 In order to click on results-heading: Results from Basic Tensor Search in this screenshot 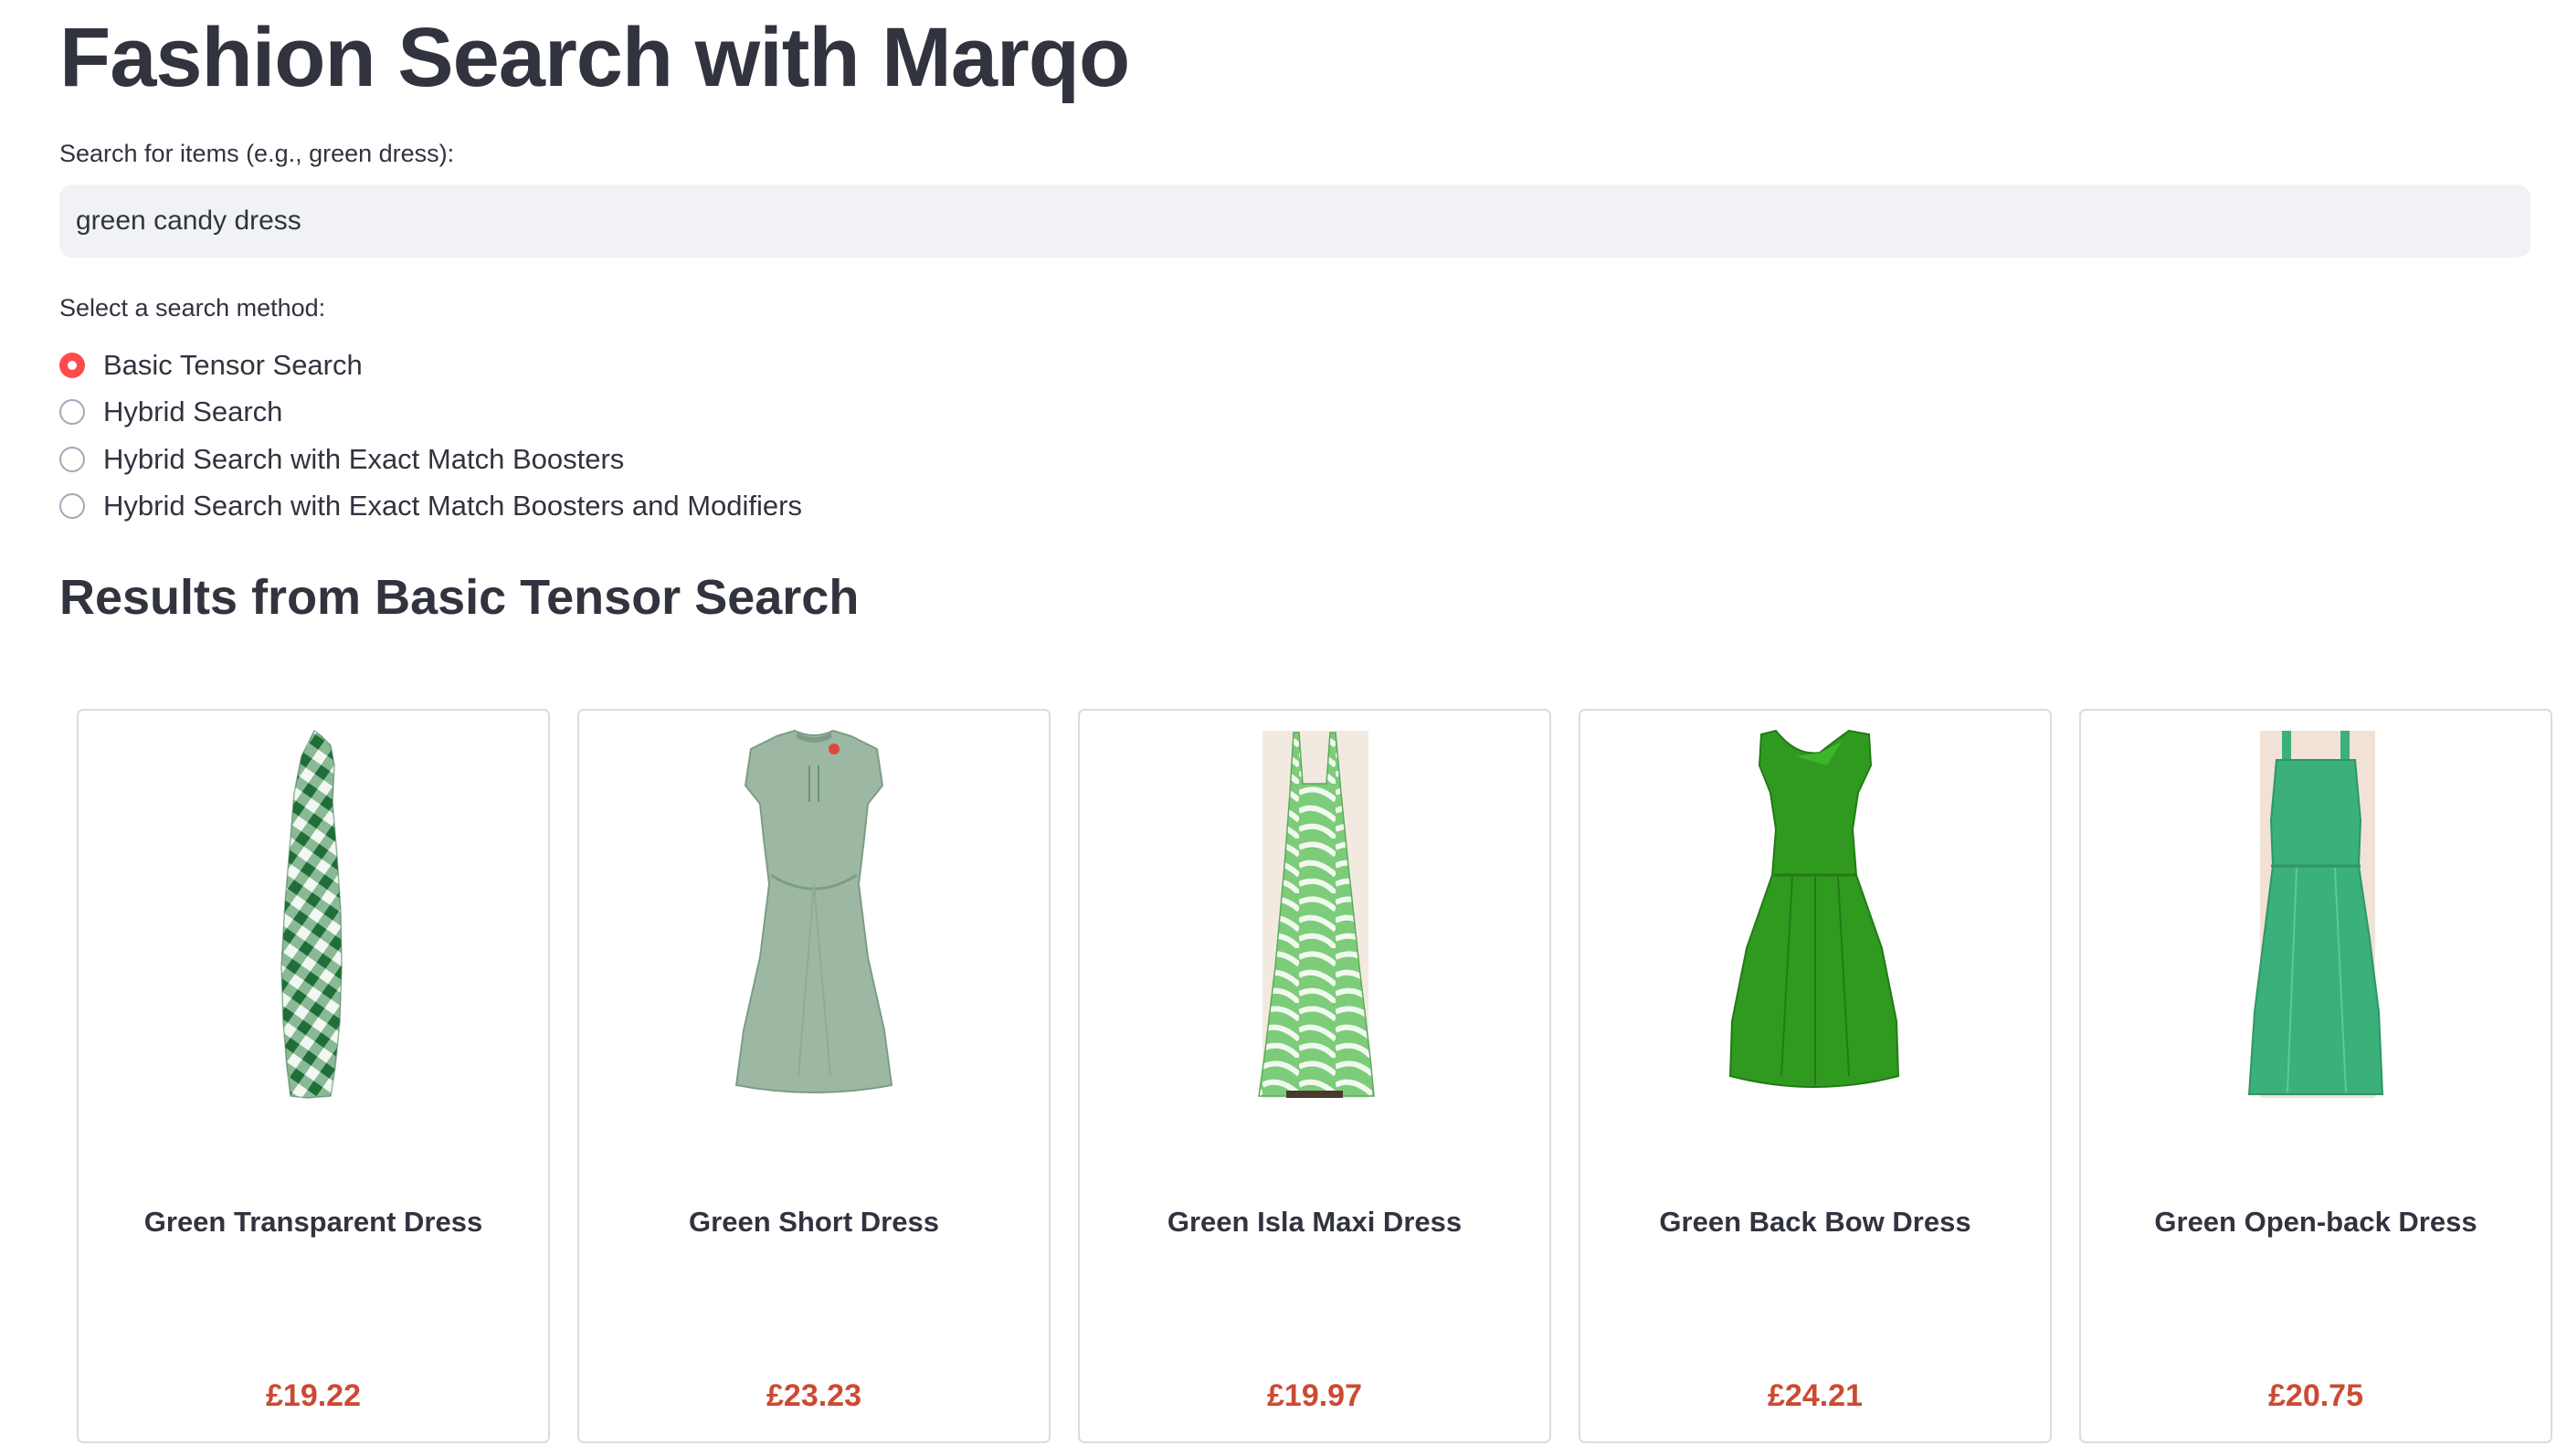, I will do `click(460, 597)`.